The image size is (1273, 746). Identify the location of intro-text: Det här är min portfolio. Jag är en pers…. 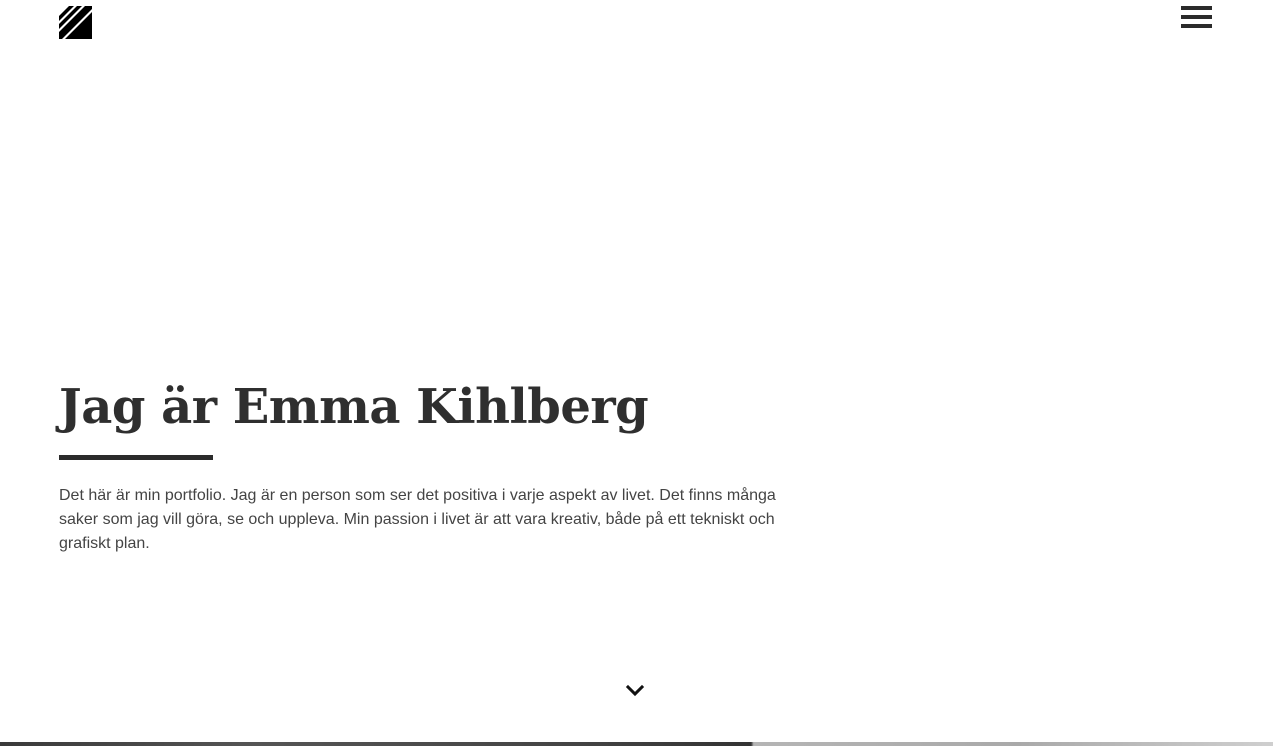
(417, 519).